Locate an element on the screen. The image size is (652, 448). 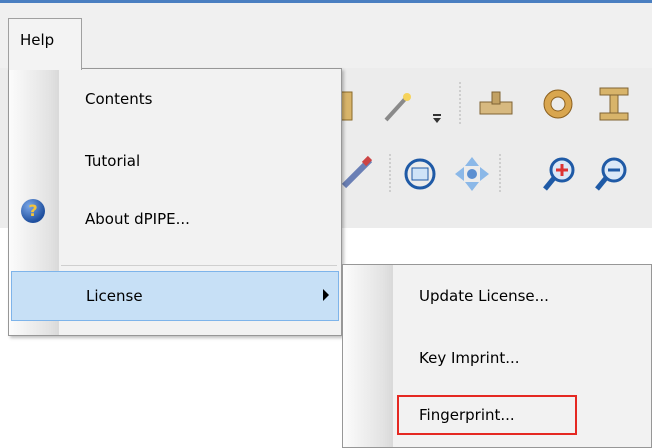
zoom-out-icon is located at coordinates (612, 174).